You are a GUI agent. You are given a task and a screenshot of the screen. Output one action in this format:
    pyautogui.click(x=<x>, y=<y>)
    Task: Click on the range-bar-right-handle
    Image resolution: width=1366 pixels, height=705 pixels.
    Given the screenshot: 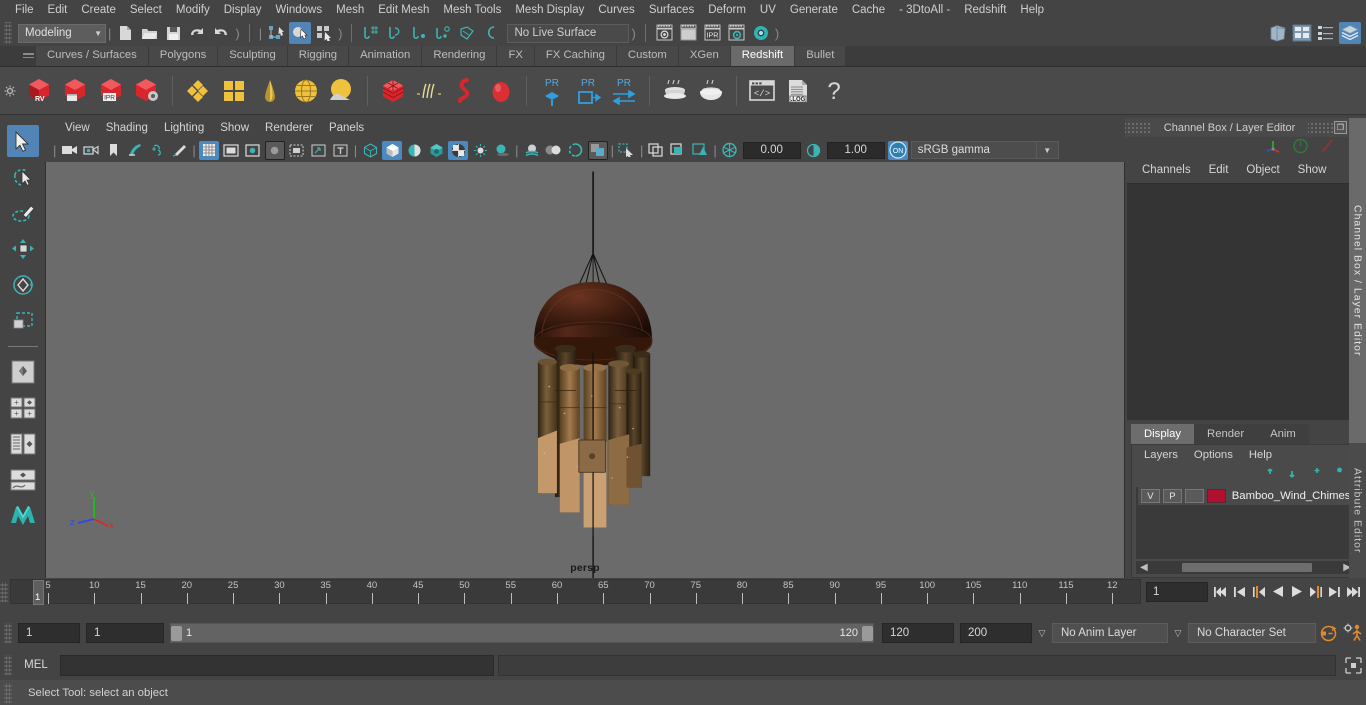 What is the action you would take?
    pyautogui.click(x=867, y=633)
    